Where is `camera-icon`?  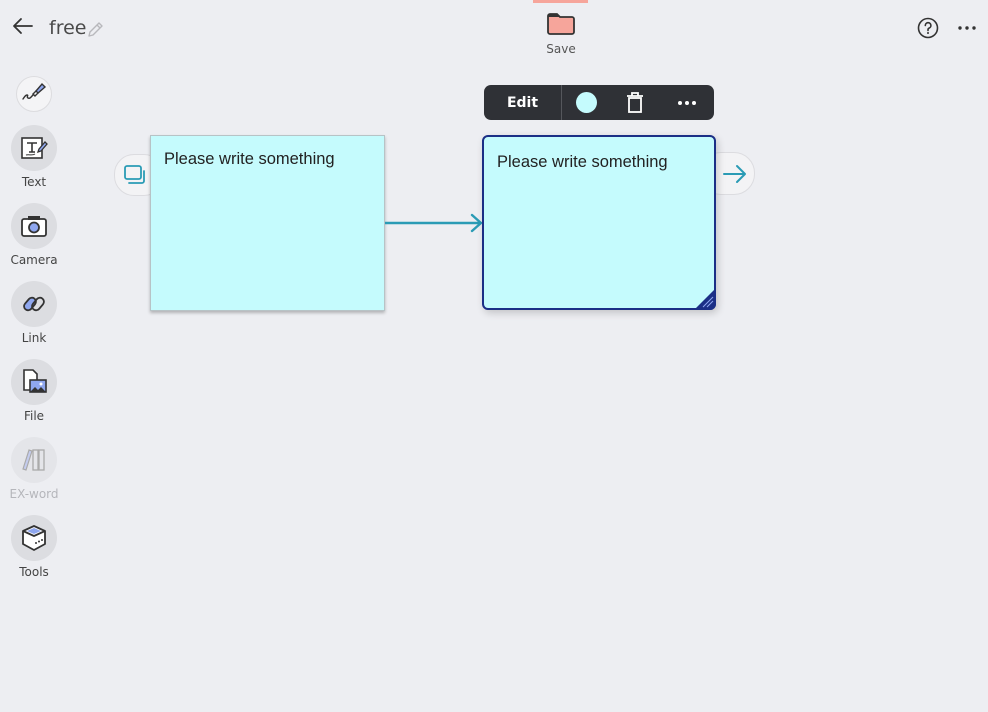 camera-icon is located at coordinates (34, 226).